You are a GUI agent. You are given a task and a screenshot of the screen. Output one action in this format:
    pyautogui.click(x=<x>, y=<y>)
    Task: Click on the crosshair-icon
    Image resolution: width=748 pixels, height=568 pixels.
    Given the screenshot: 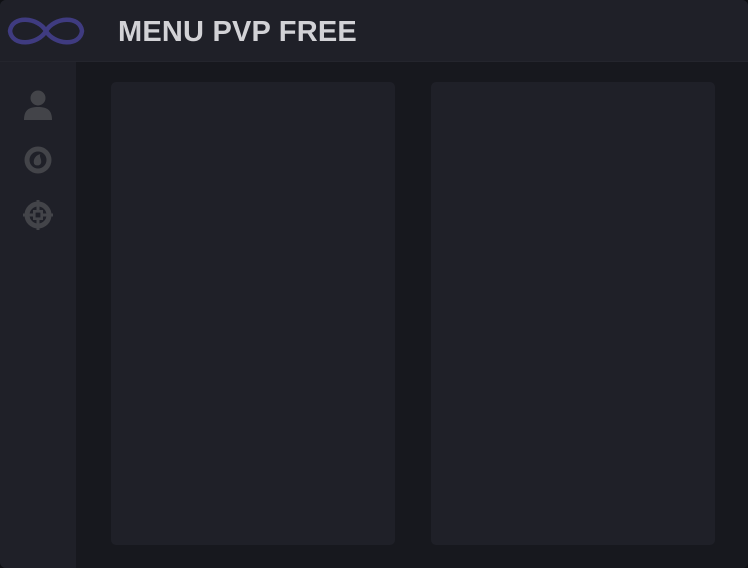 What is the action you would take?
    pyautogui.click(x=38, y=215)
    